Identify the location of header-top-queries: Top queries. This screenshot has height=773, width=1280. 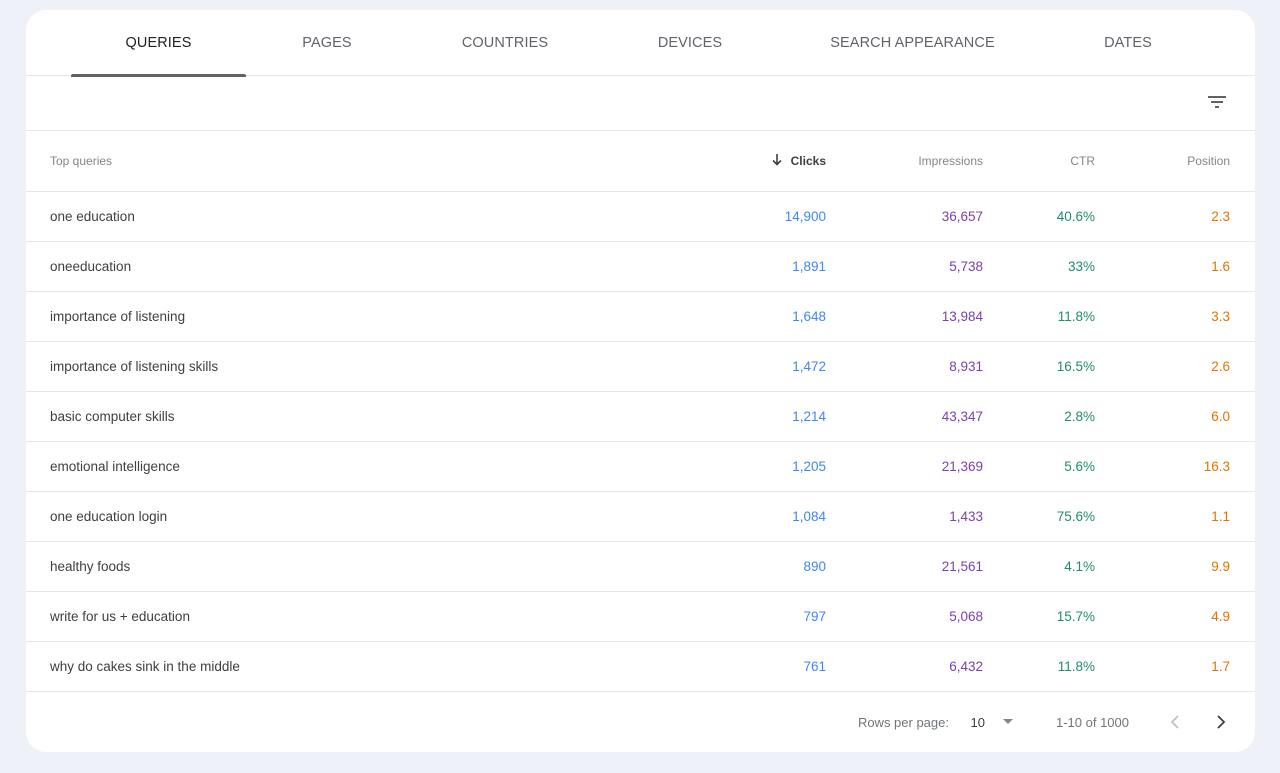
(350, 161).